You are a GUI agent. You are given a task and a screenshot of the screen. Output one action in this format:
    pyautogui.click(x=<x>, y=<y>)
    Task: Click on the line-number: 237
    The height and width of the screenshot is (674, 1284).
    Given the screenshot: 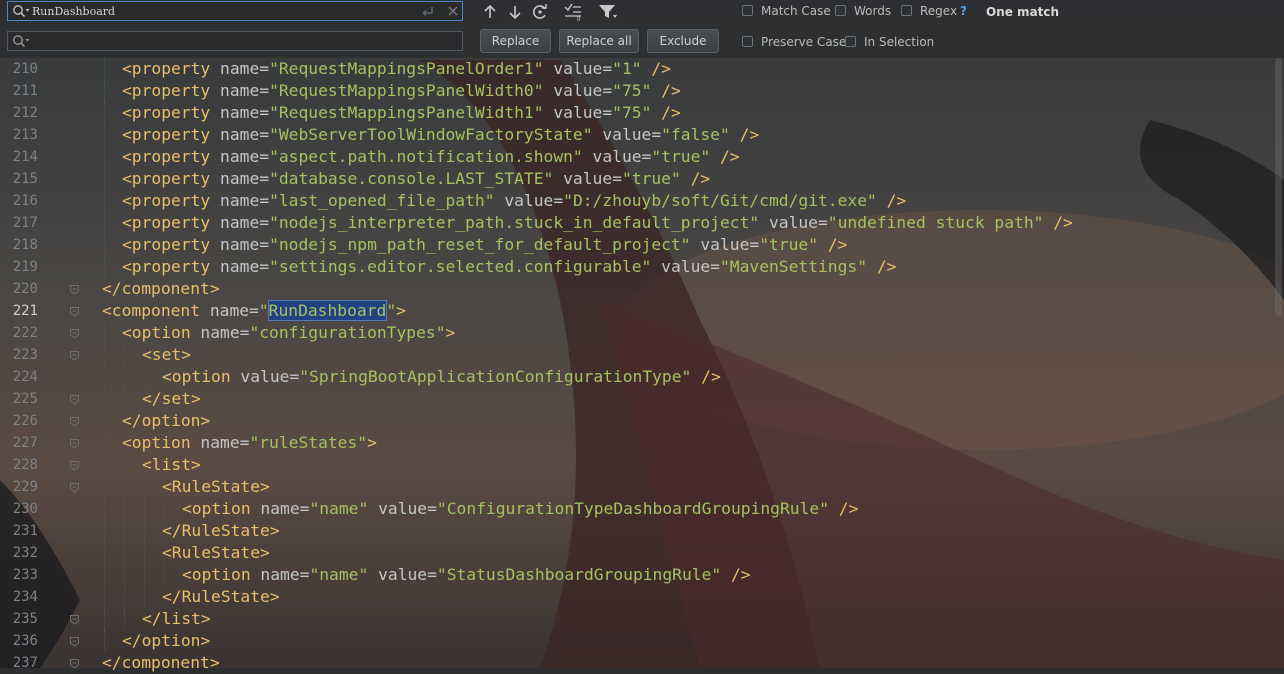 What is the action you would take?
    pyautogui.click(x=19, y=663)
    